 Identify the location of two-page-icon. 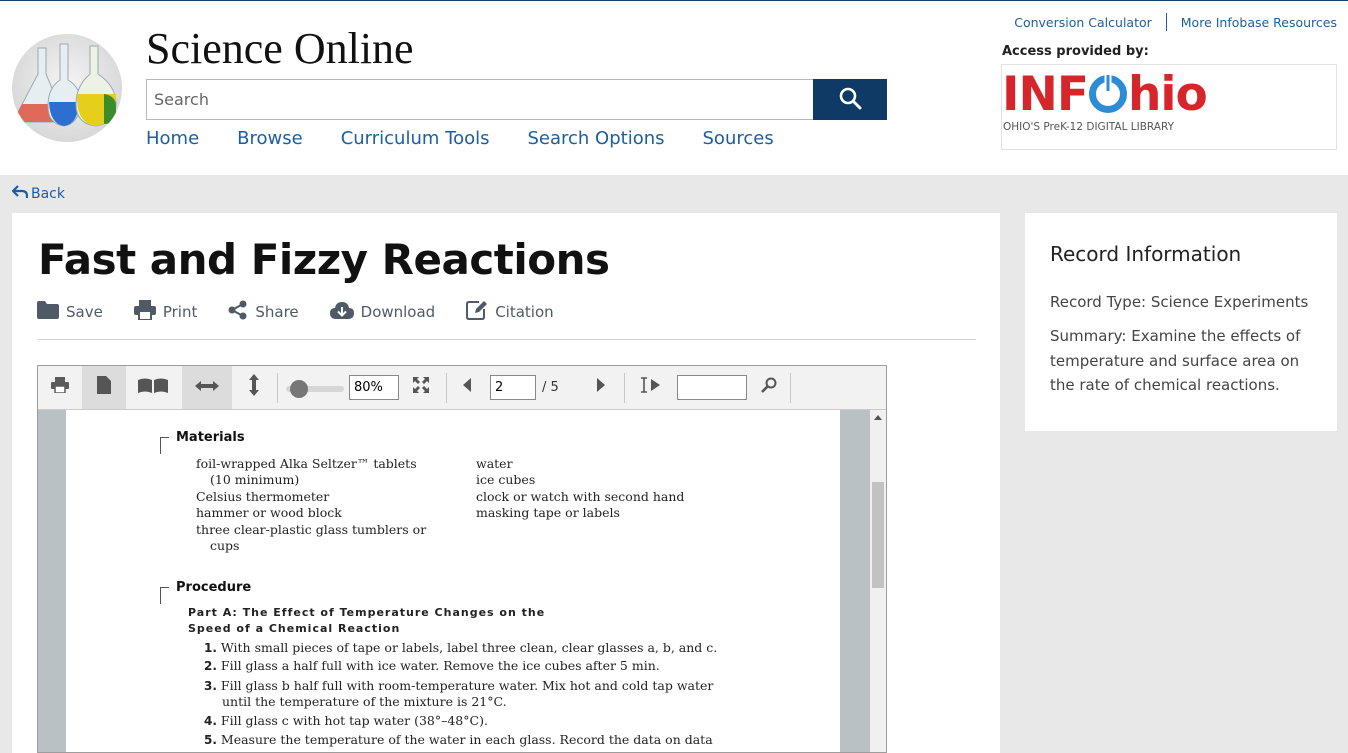
(153, 387).